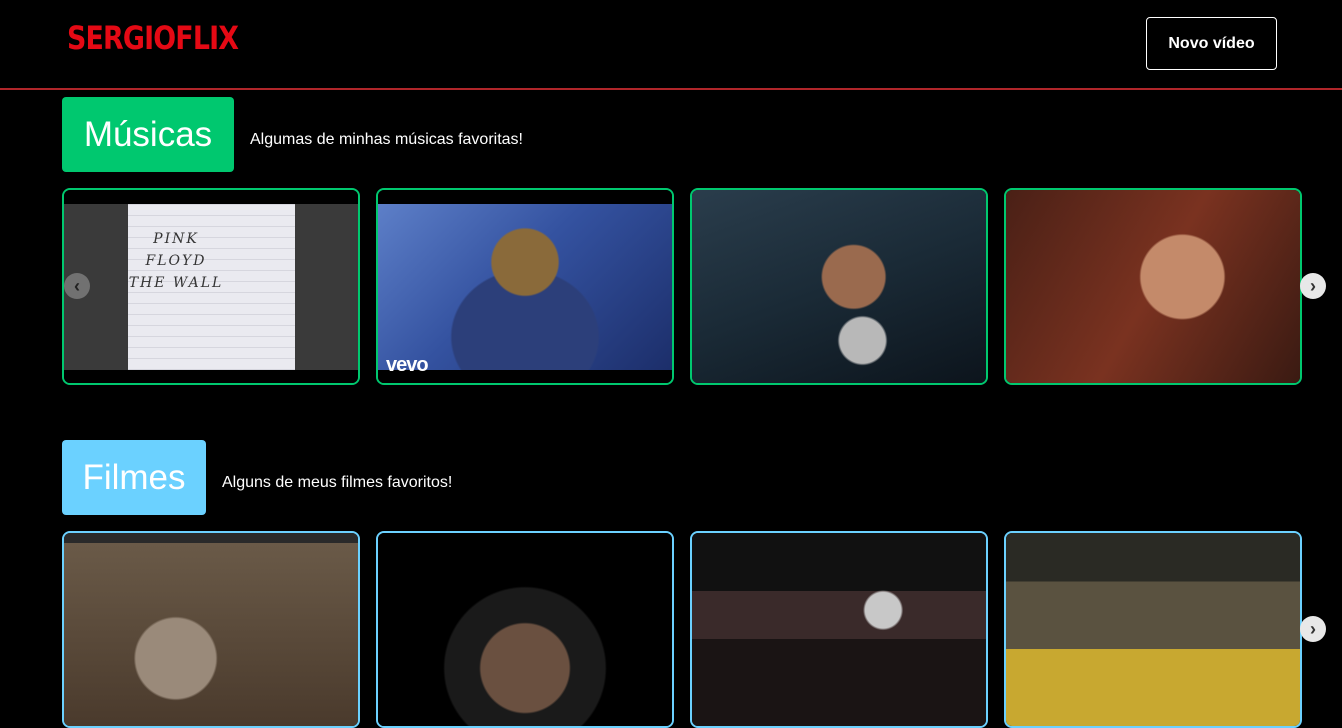 Image resolution: width=1342 pixels, height=728 pixels. I want to click on category-title: Filmes, so click(134, 477).